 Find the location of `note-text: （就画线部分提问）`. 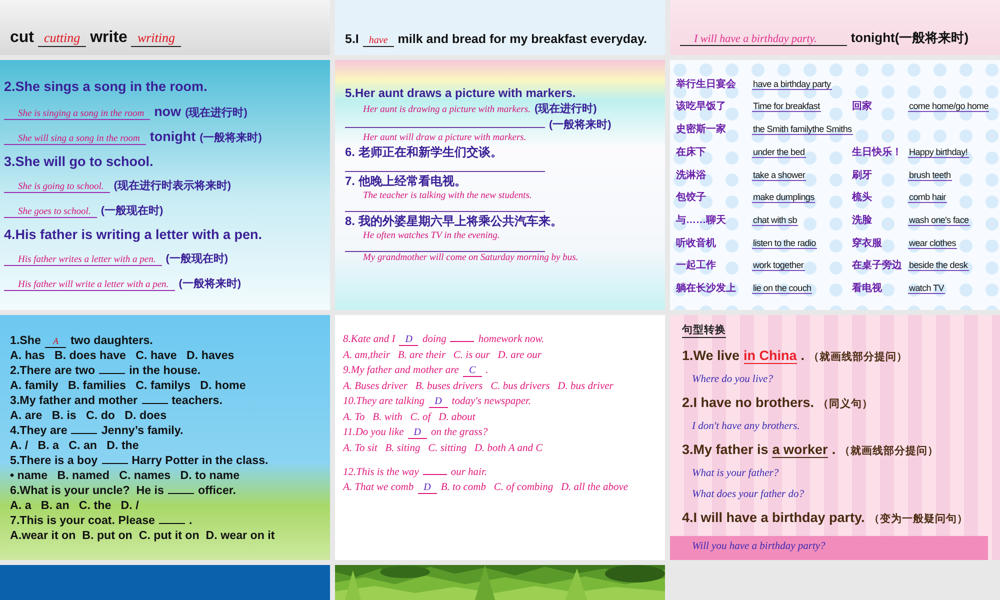

note-text: （就画线部分提问） is located at coordinates (889, 451).